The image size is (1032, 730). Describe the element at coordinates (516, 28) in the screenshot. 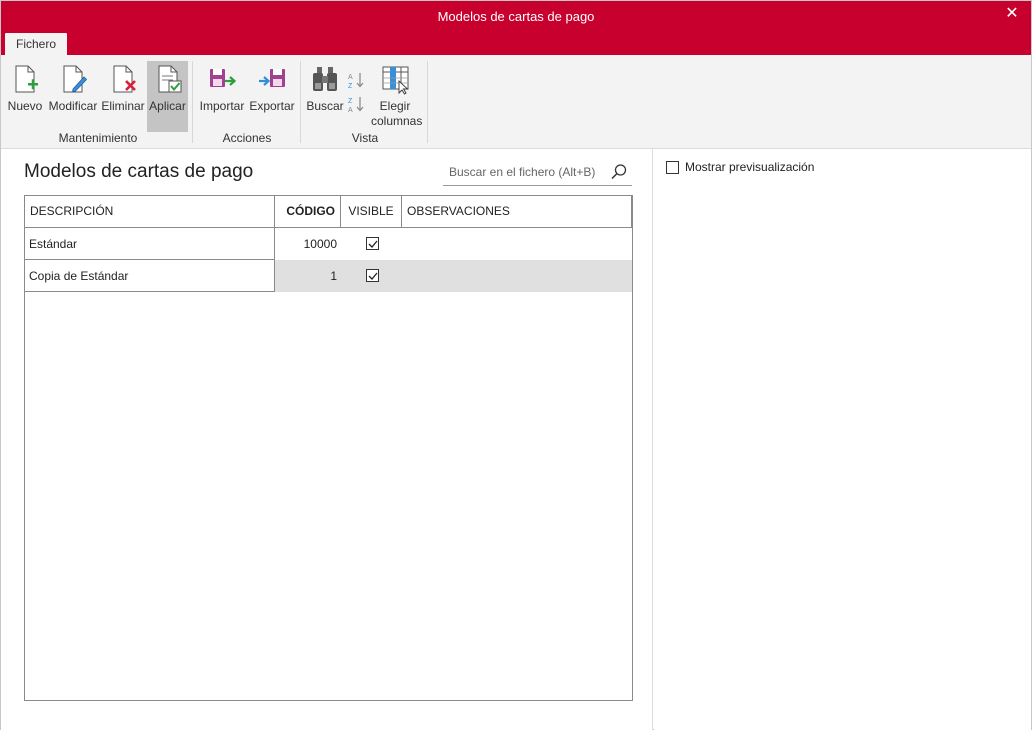

I see `title-bar: Modelos de cartas de pago ✕ Fichero` at that location.